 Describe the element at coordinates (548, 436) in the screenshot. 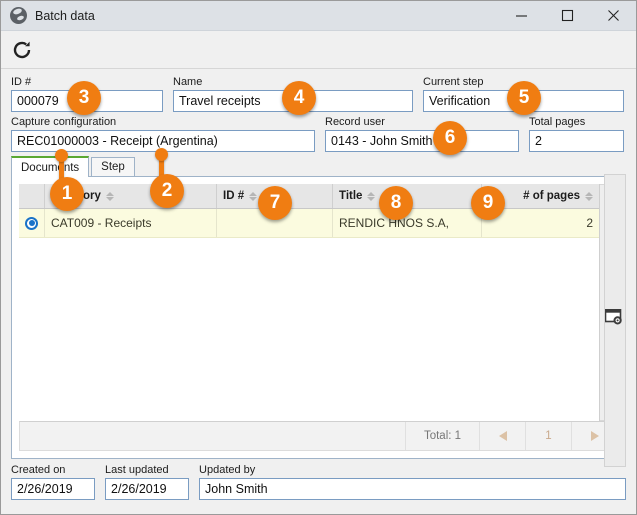

I see `grid-page-number: 1` at that location.